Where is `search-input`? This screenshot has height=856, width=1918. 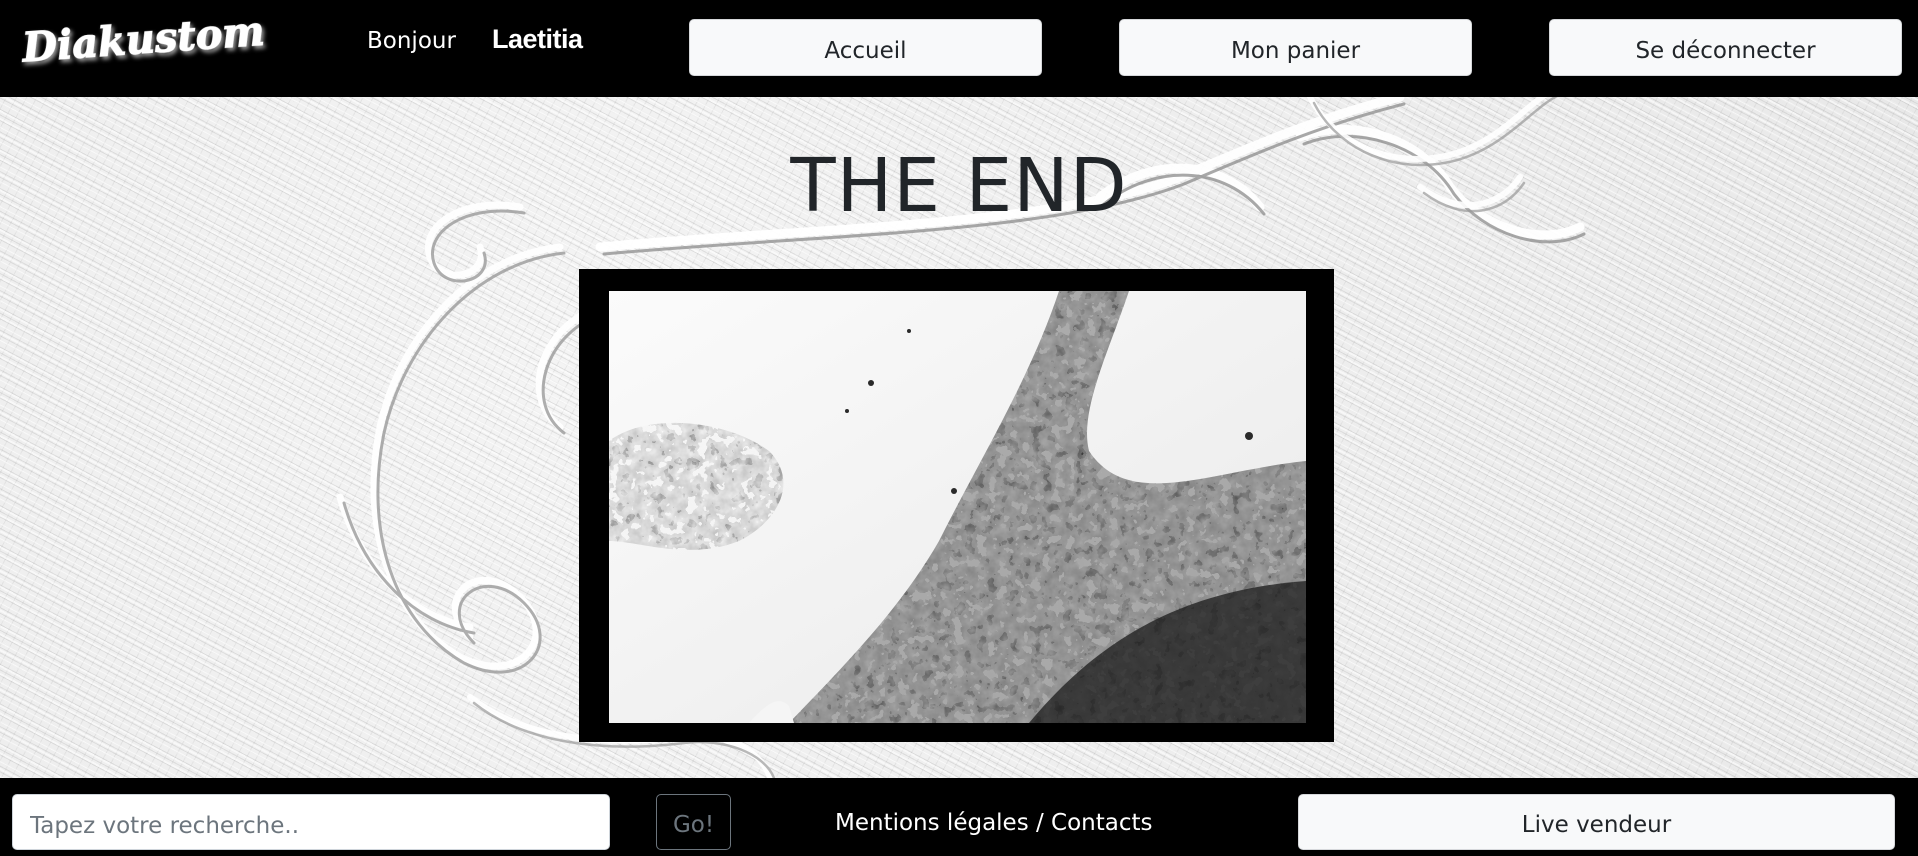 search-input is located at coordinates (311, 822).